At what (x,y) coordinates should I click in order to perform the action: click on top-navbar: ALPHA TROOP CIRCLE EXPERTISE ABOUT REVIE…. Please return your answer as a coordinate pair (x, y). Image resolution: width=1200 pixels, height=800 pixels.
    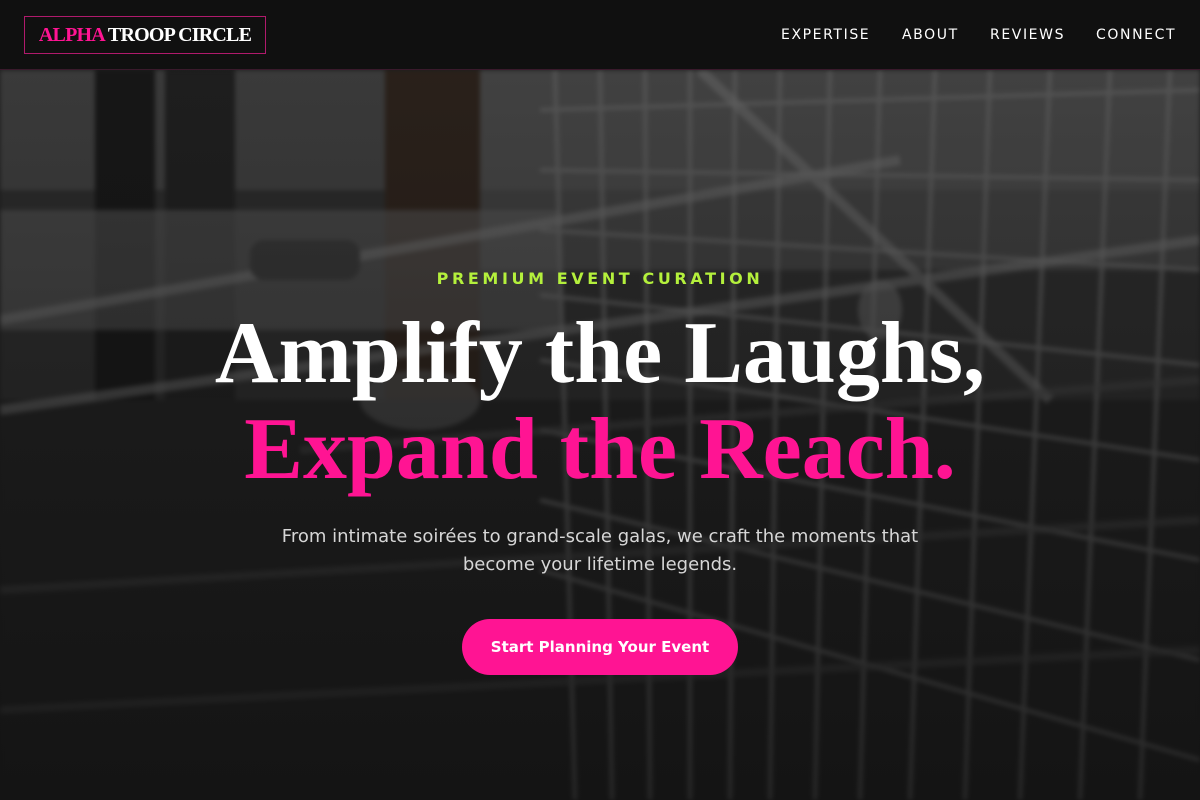
    Looking at the image, I should click on (600, 35).